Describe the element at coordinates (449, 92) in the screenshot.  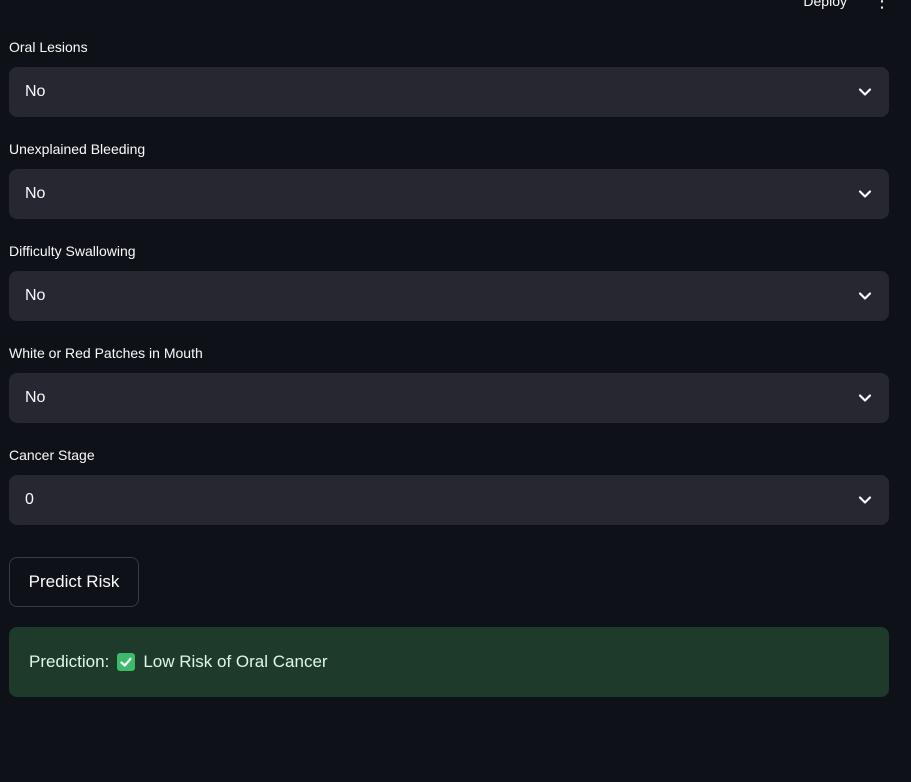
I see `oral-lesions-select: No` at that location.